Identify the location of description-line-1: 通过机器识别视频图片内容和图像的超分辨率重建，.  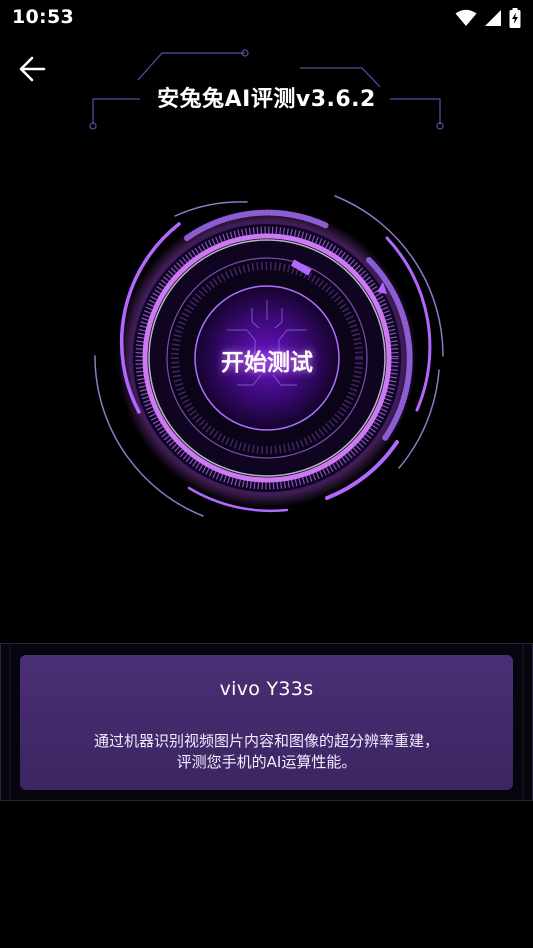
(266, 741).